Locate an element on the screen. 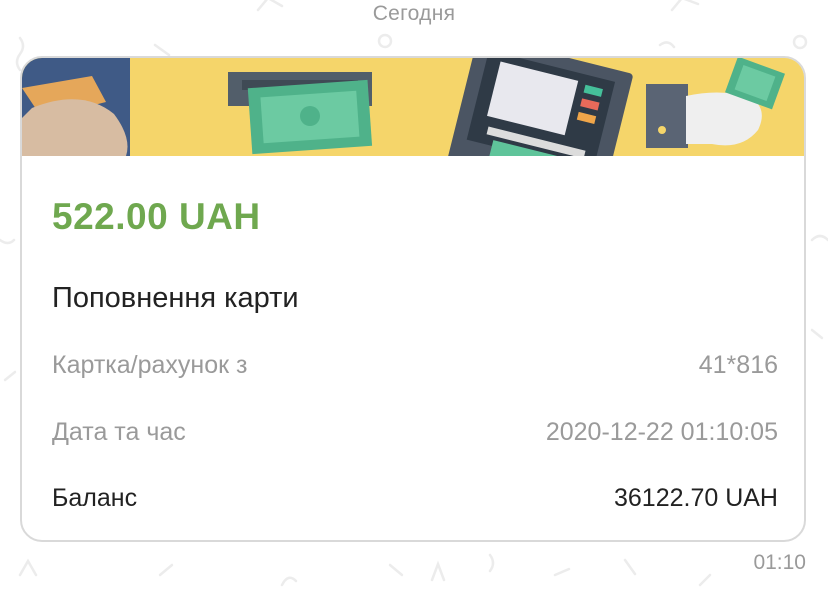 This screenshot has height=595, width=828. date-separator: Сегодня is located at coordinates (414, 13).